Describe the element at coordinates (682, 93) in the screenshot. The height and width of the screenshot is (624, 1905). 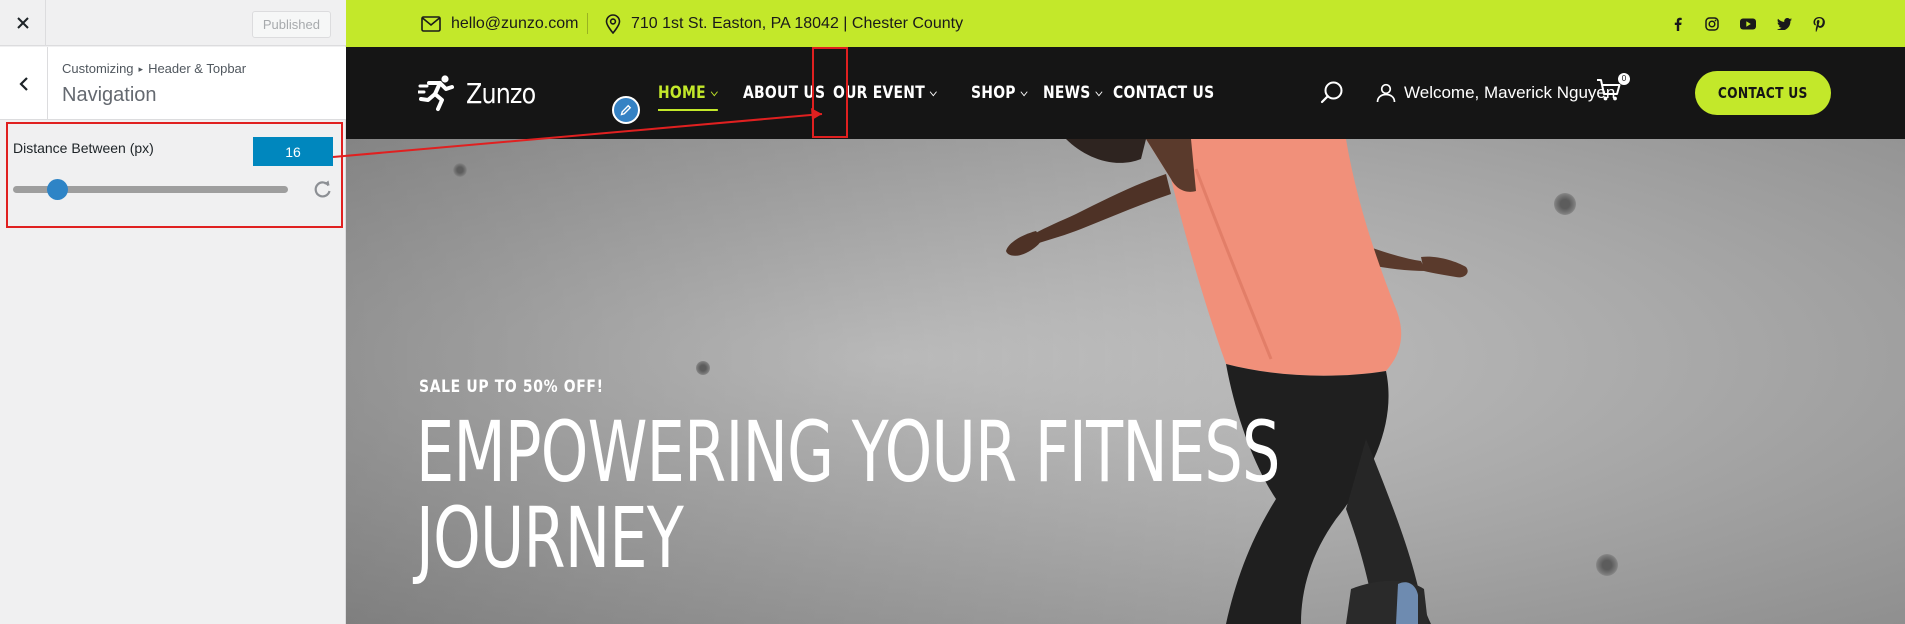
I see `nav-label: HOME` at that location.